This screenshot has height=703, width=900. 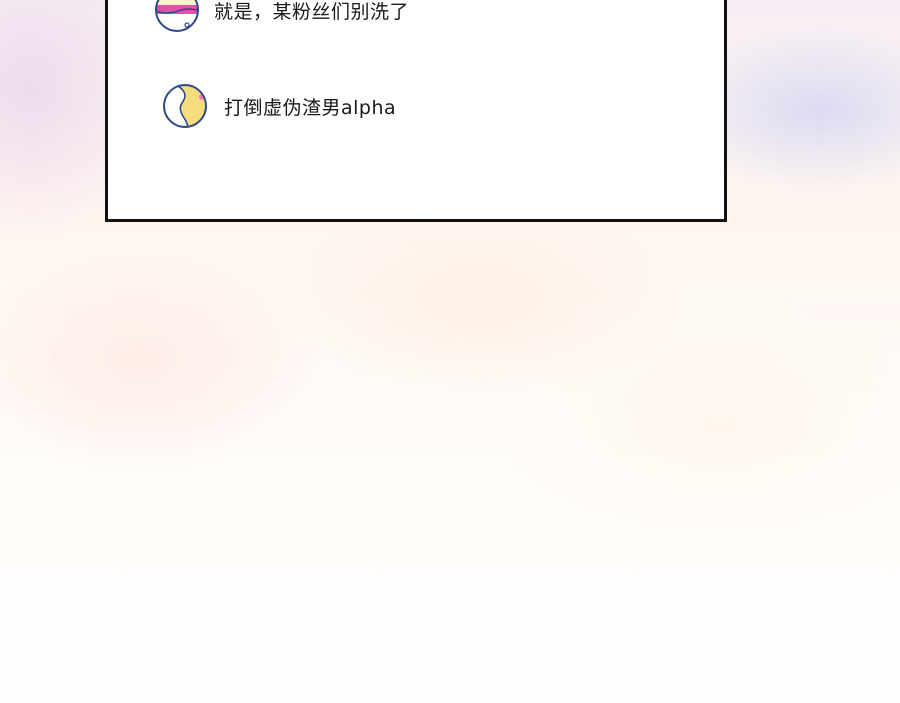 I want to click on comment-text: 打倒虚伪渣男alpha, so click(x=310, y=107).